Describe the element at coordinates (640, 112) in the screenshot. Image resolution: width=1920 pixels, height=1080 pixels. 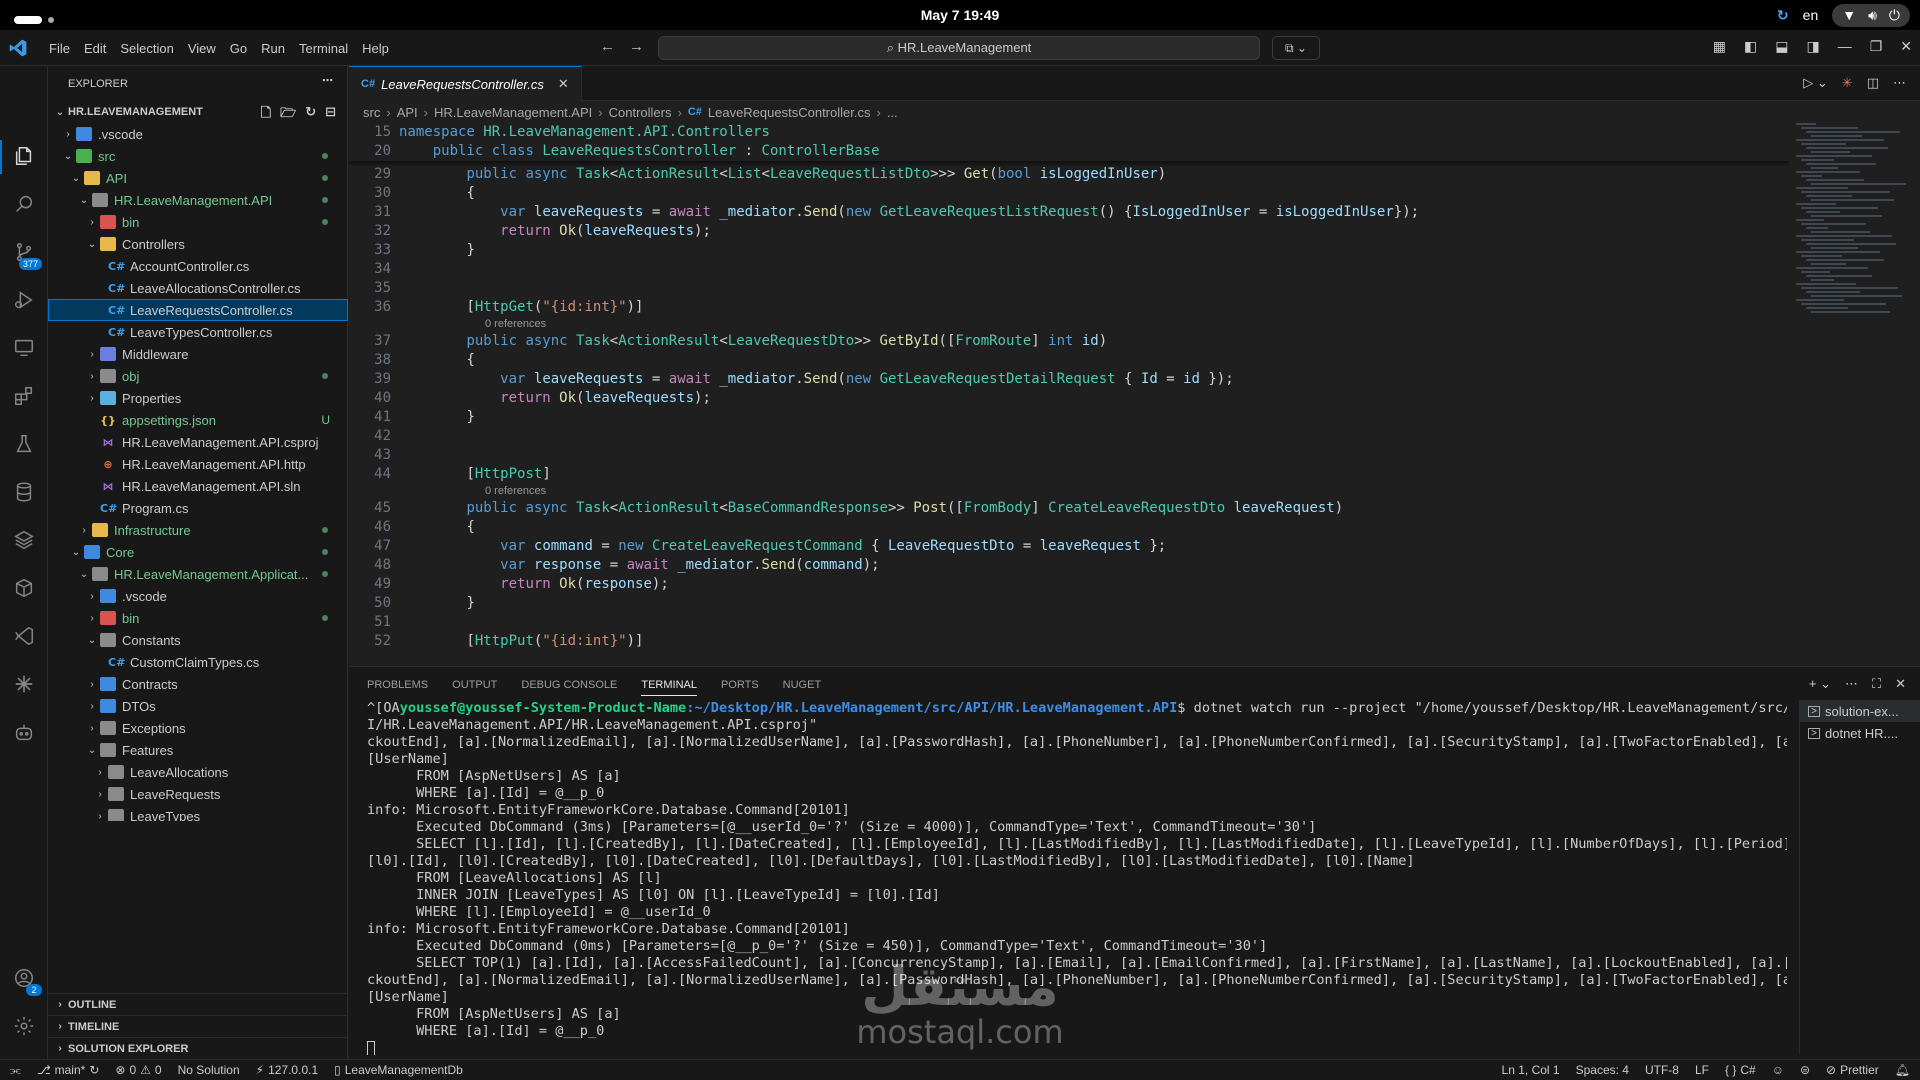
I see `breadcrumb-item: Controllers` at that location.